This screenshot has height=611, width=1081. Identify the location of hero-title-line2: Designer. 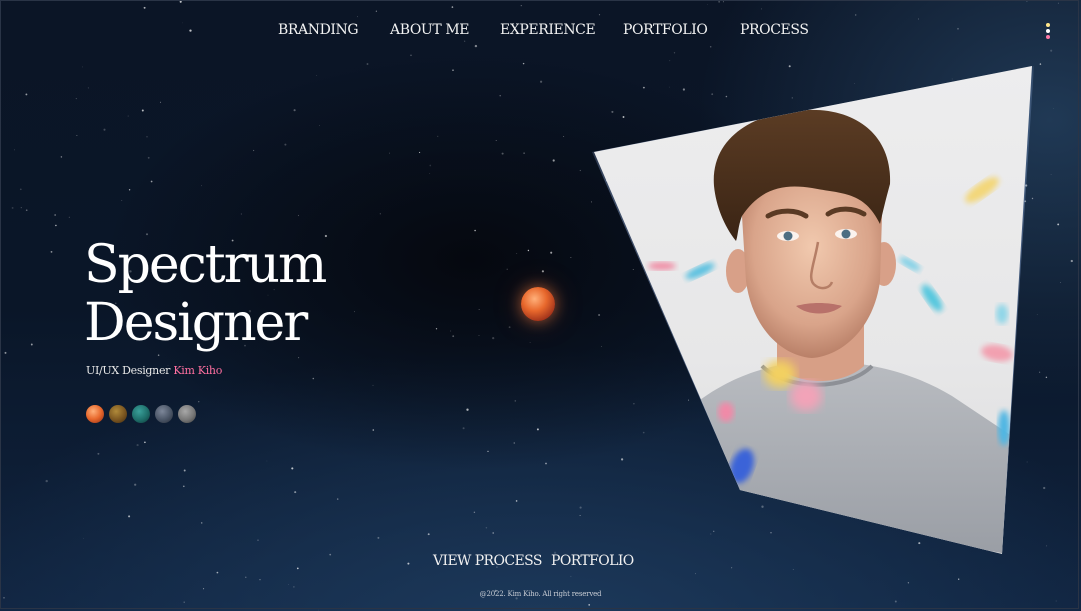
(196, 323).